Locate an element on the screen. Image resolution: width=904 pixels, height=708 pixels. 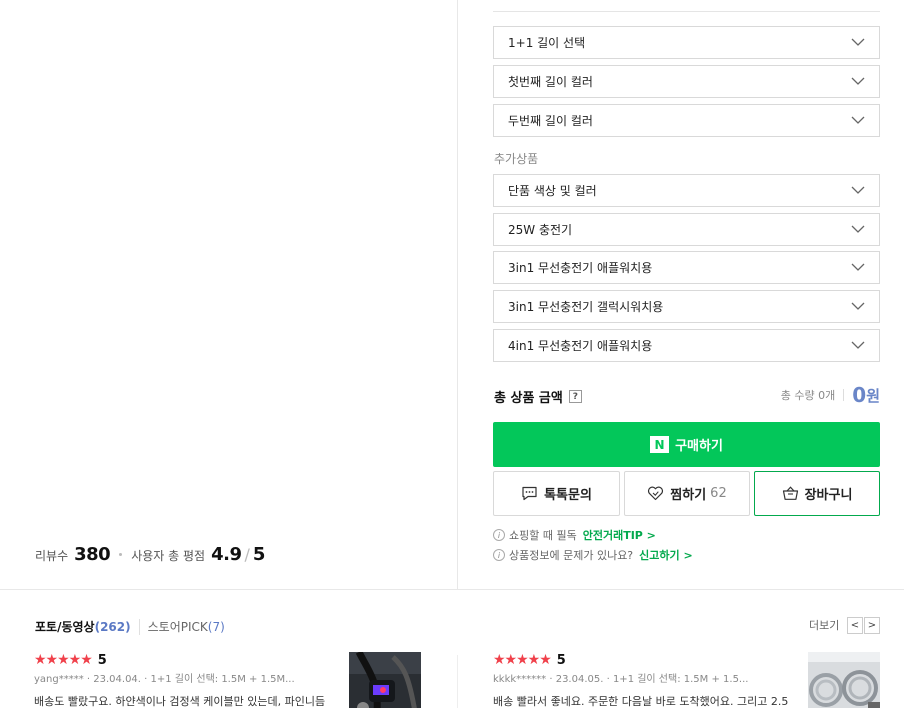
shopping-basket-icon is located at coordinates (790, 493).